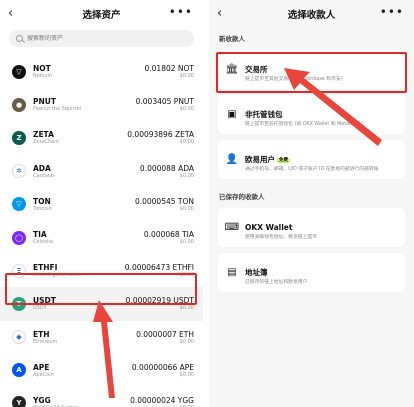 The width and height of the screenshot is (414, 407). Describe the element at coordinates (19, 204) in the screenshot. I see `ton-coin-icon: ▽` at that location.